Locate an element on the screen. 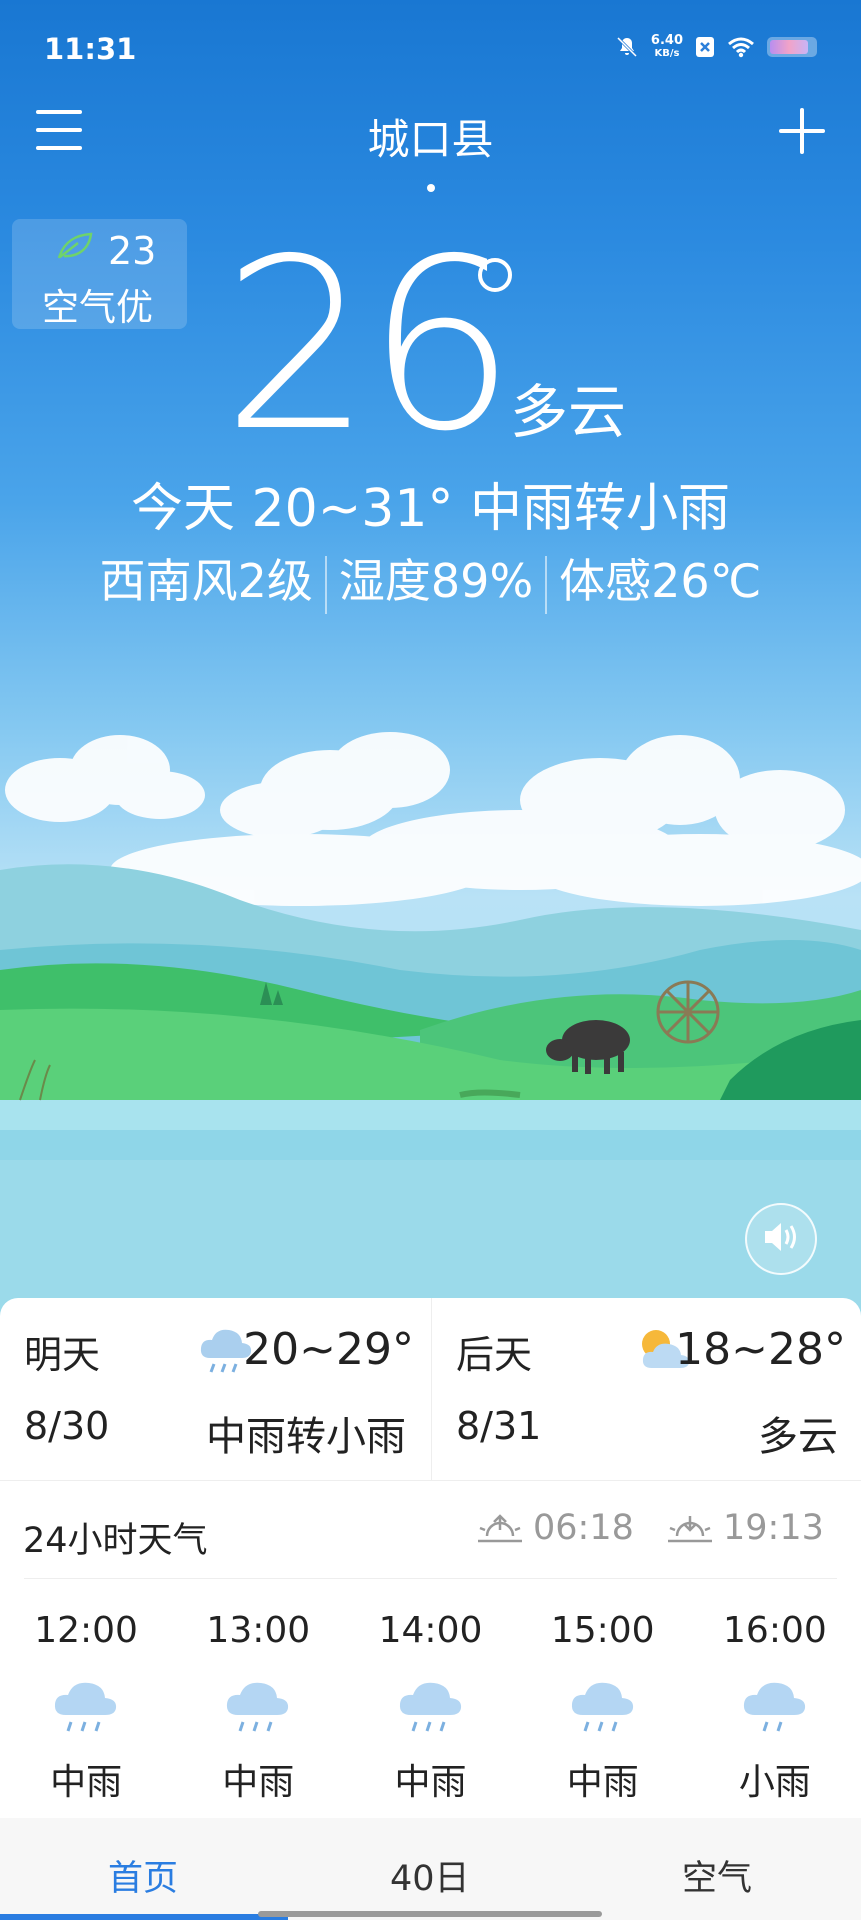  home-indicator is located at coordinates (430, 1914).